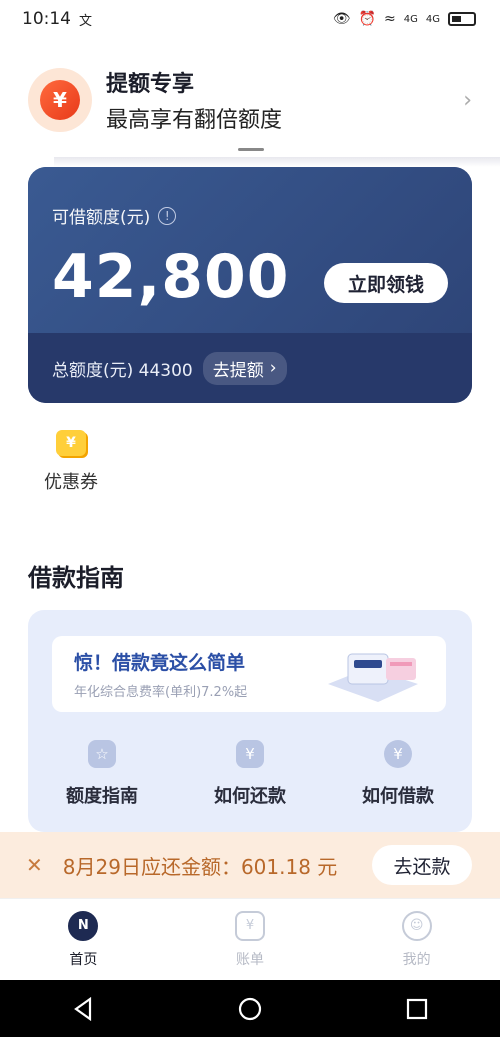 This screenshot has height=1037, width=500. What do you see at coordinates (422, 865) in the screenshot?
I see `repay-button: 去还款` at bounding box center [422, 865].